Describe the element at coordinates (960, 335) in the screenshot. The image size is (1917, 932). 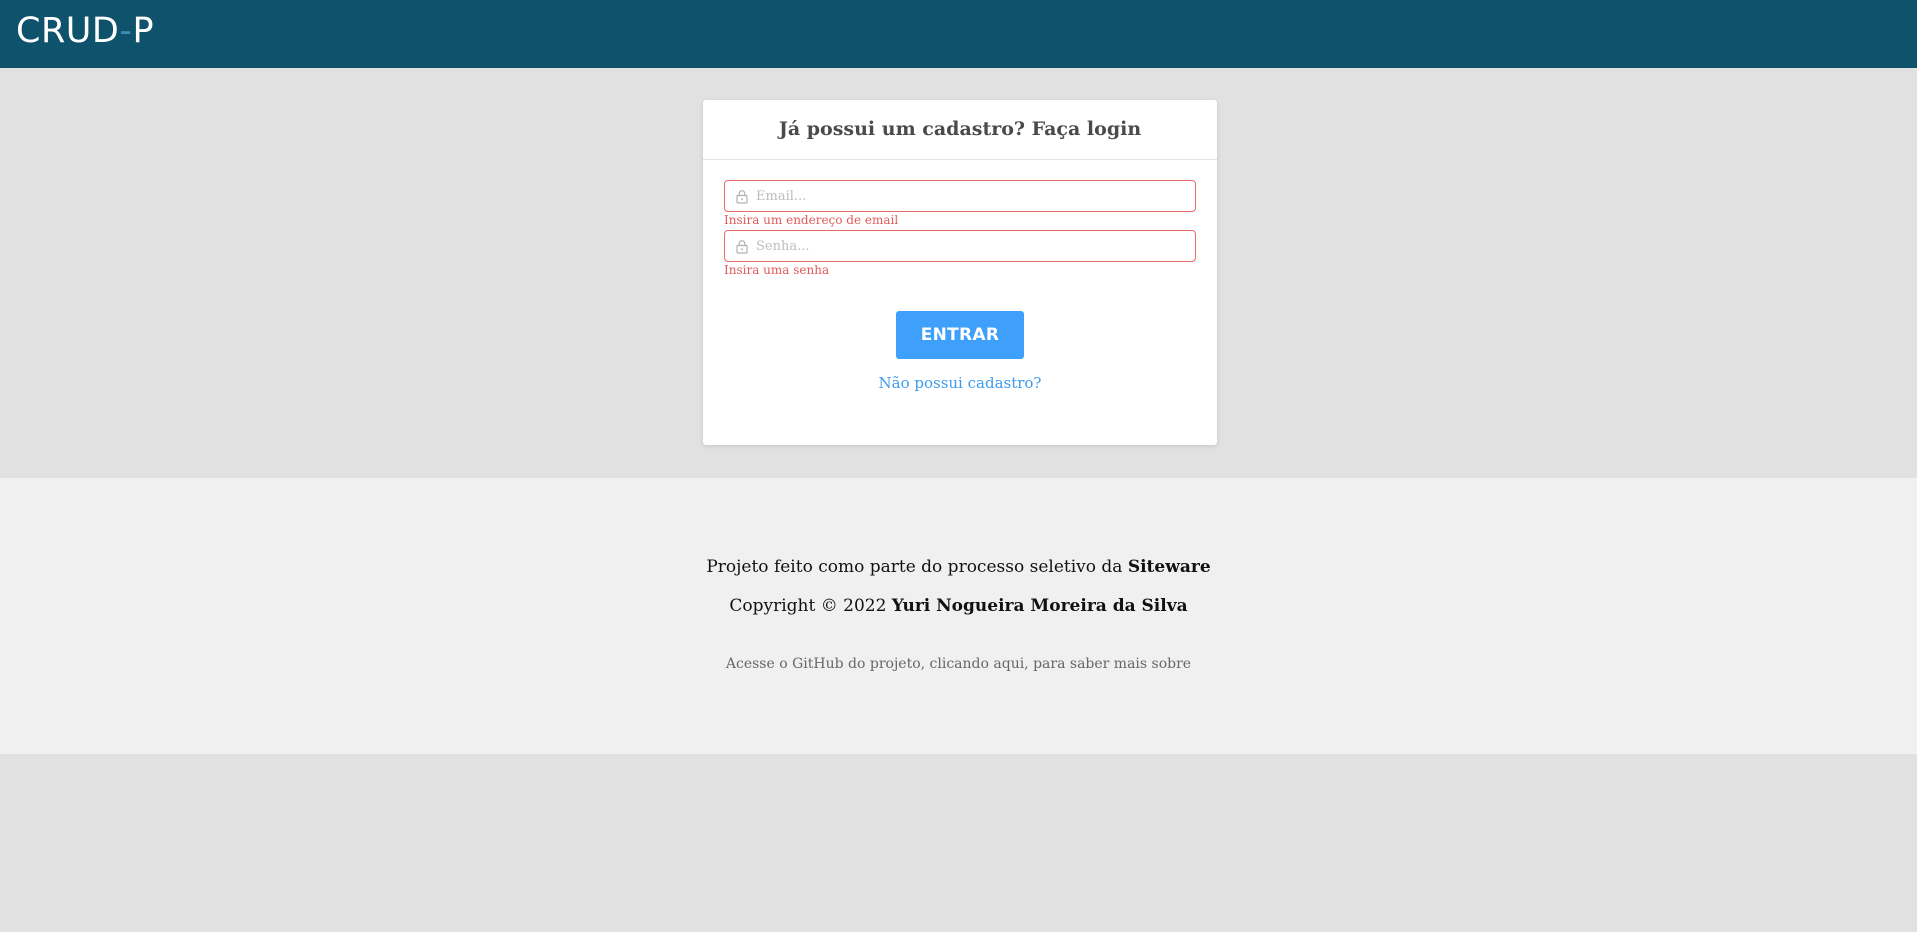
I see `login-submit-button: ENTRAR` at that location.